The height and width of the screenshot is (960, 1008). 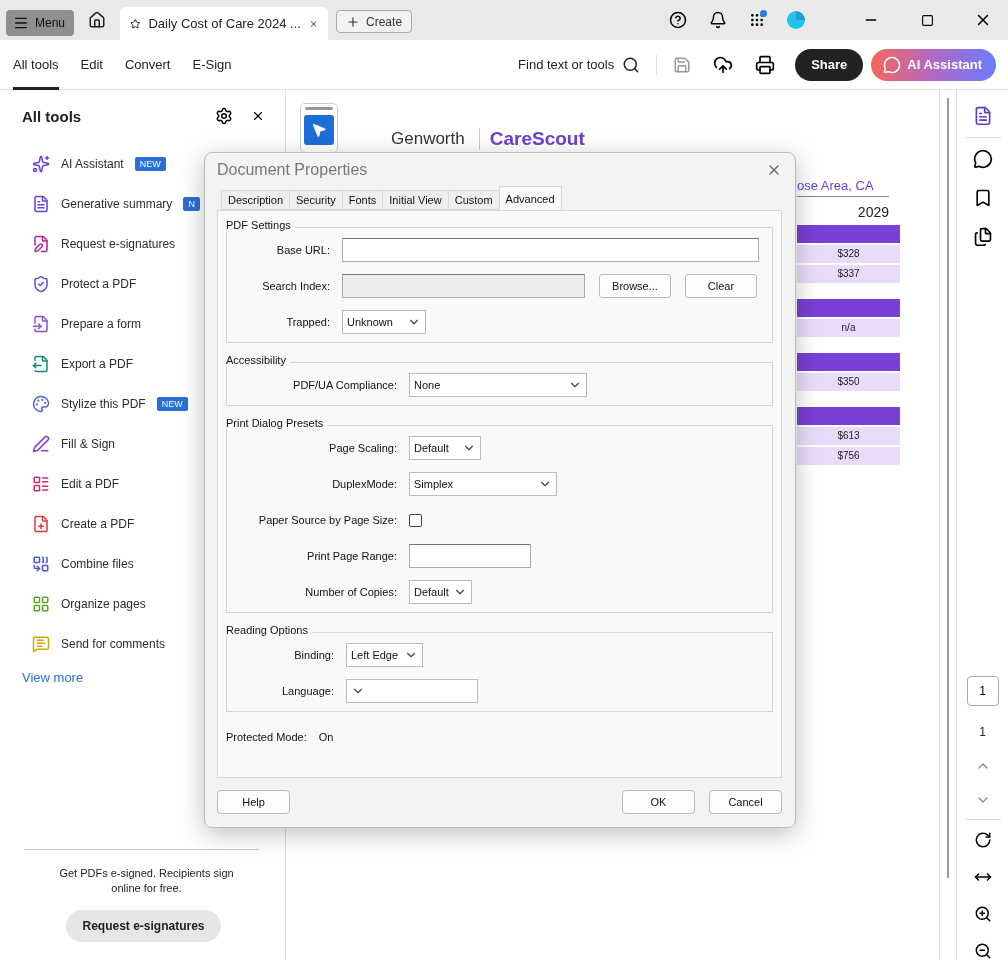 I want to click on table-cell: $337, so click(x=848, y=274).